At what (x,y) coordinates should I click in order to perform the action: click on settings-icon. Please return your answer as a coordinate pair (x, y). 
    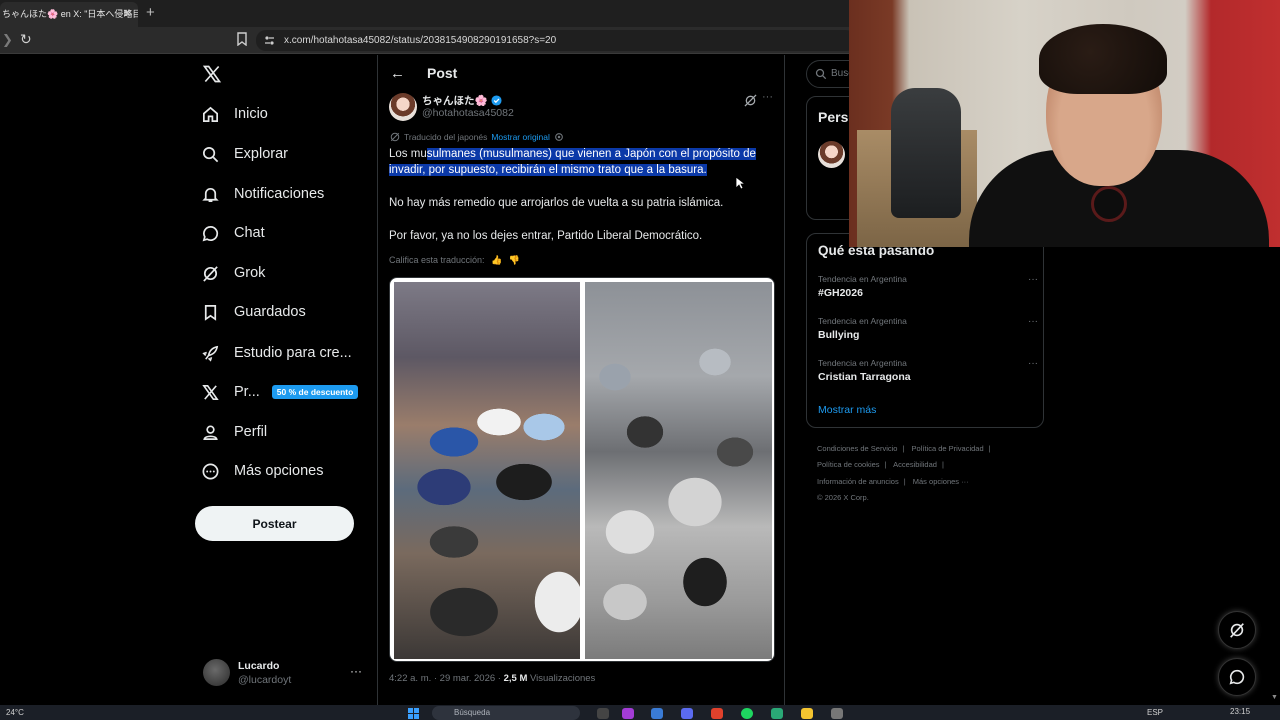
    Looking at the image, I should click on (559, 137).